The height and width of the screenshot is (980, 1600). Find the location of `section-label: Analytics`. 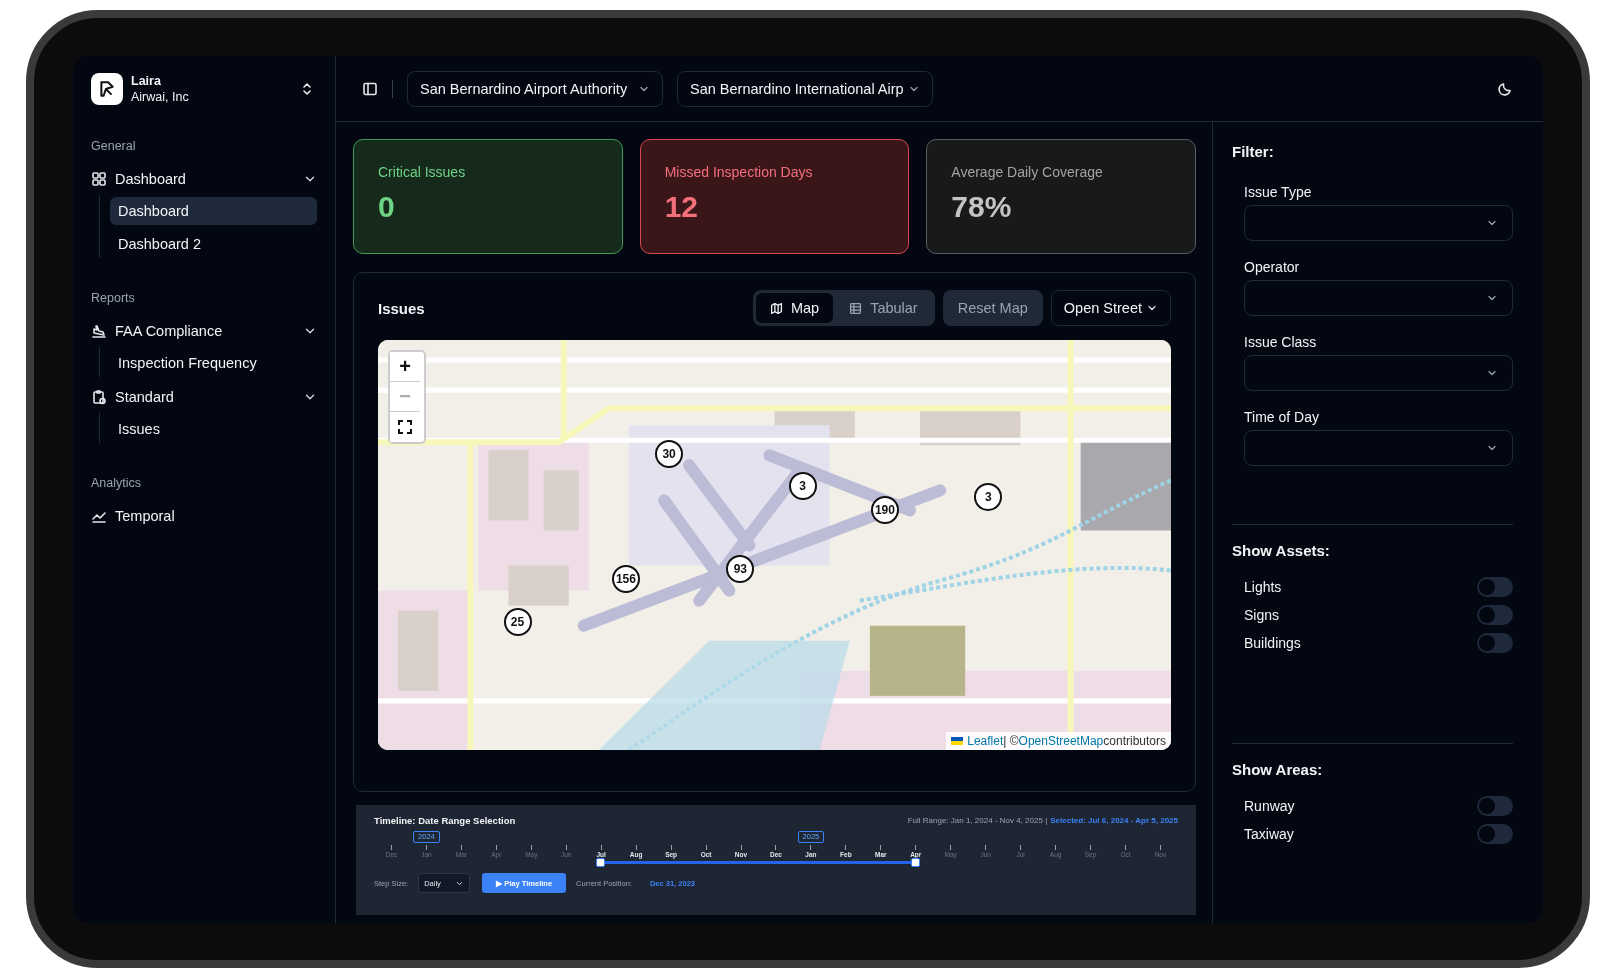

section-label: Analytics is located at coordinates (117, 483).